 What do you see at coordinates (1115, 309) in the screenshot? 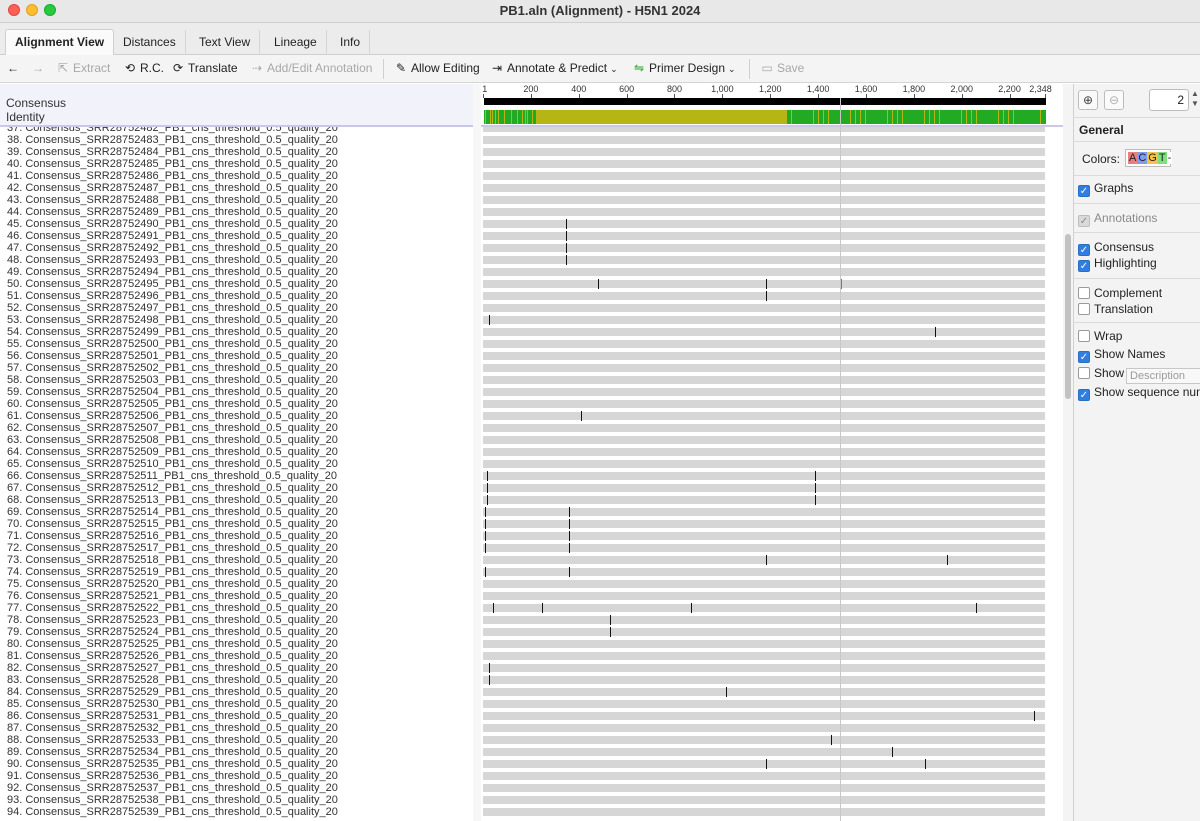
I see `option-translation: Translation` at bounding box center [1115, 309].